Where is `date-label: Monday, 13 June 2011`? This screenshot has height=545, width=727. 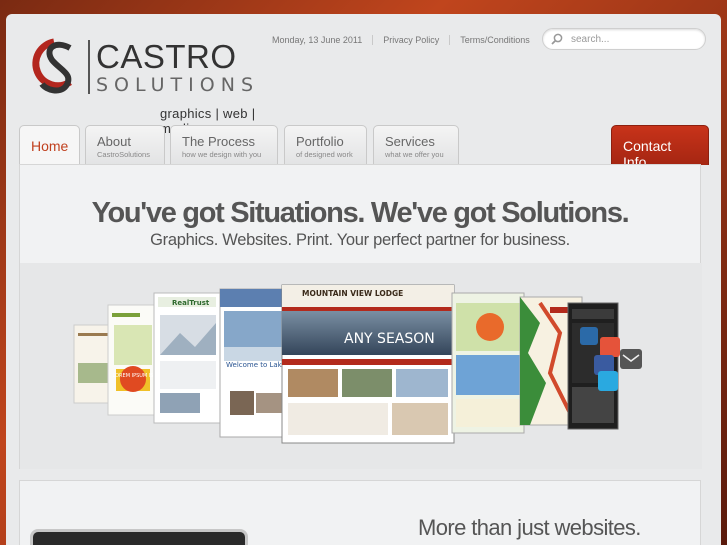 date-label: Monday, 13 June 2011 is located at coordinates (318, 40).